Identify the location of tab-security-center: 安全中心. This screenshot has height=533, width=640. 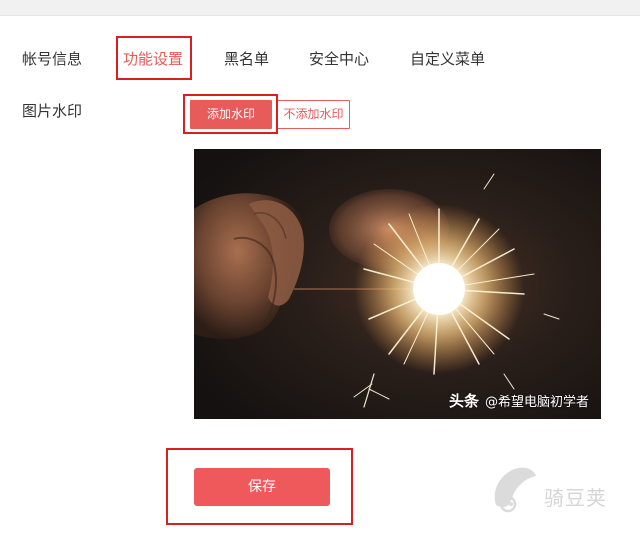
(339, 60).